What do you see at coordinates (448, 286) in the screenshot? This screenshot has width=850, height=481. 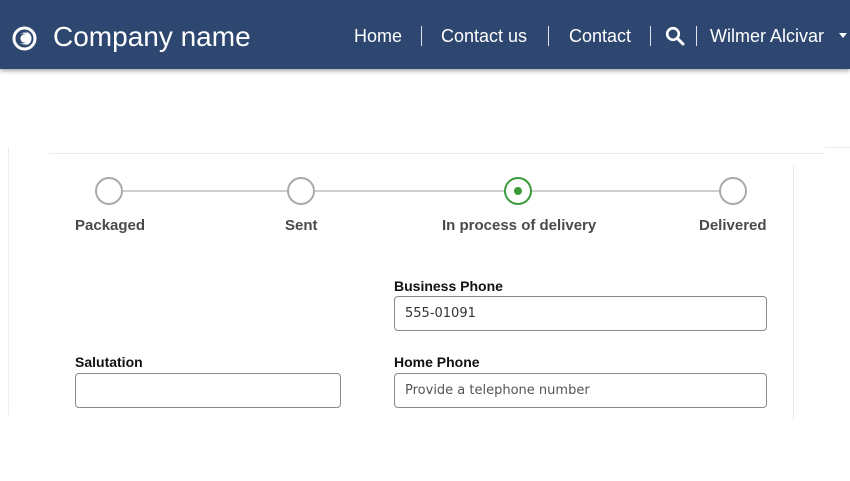 I see `business-phone-label: Business Phone` at bounding box center [448, 286].